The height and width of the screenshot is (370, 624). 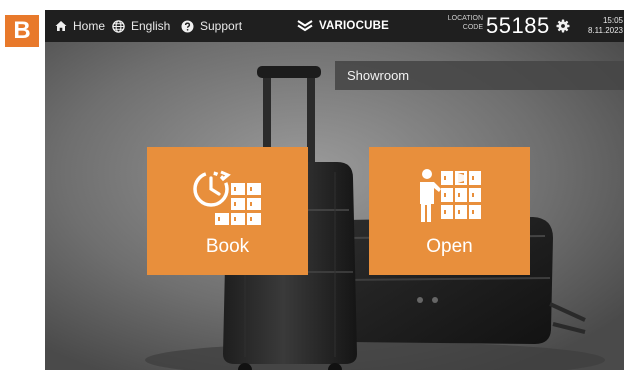 I want to click on clock-time: 15:05, so click(x=612, y=20).